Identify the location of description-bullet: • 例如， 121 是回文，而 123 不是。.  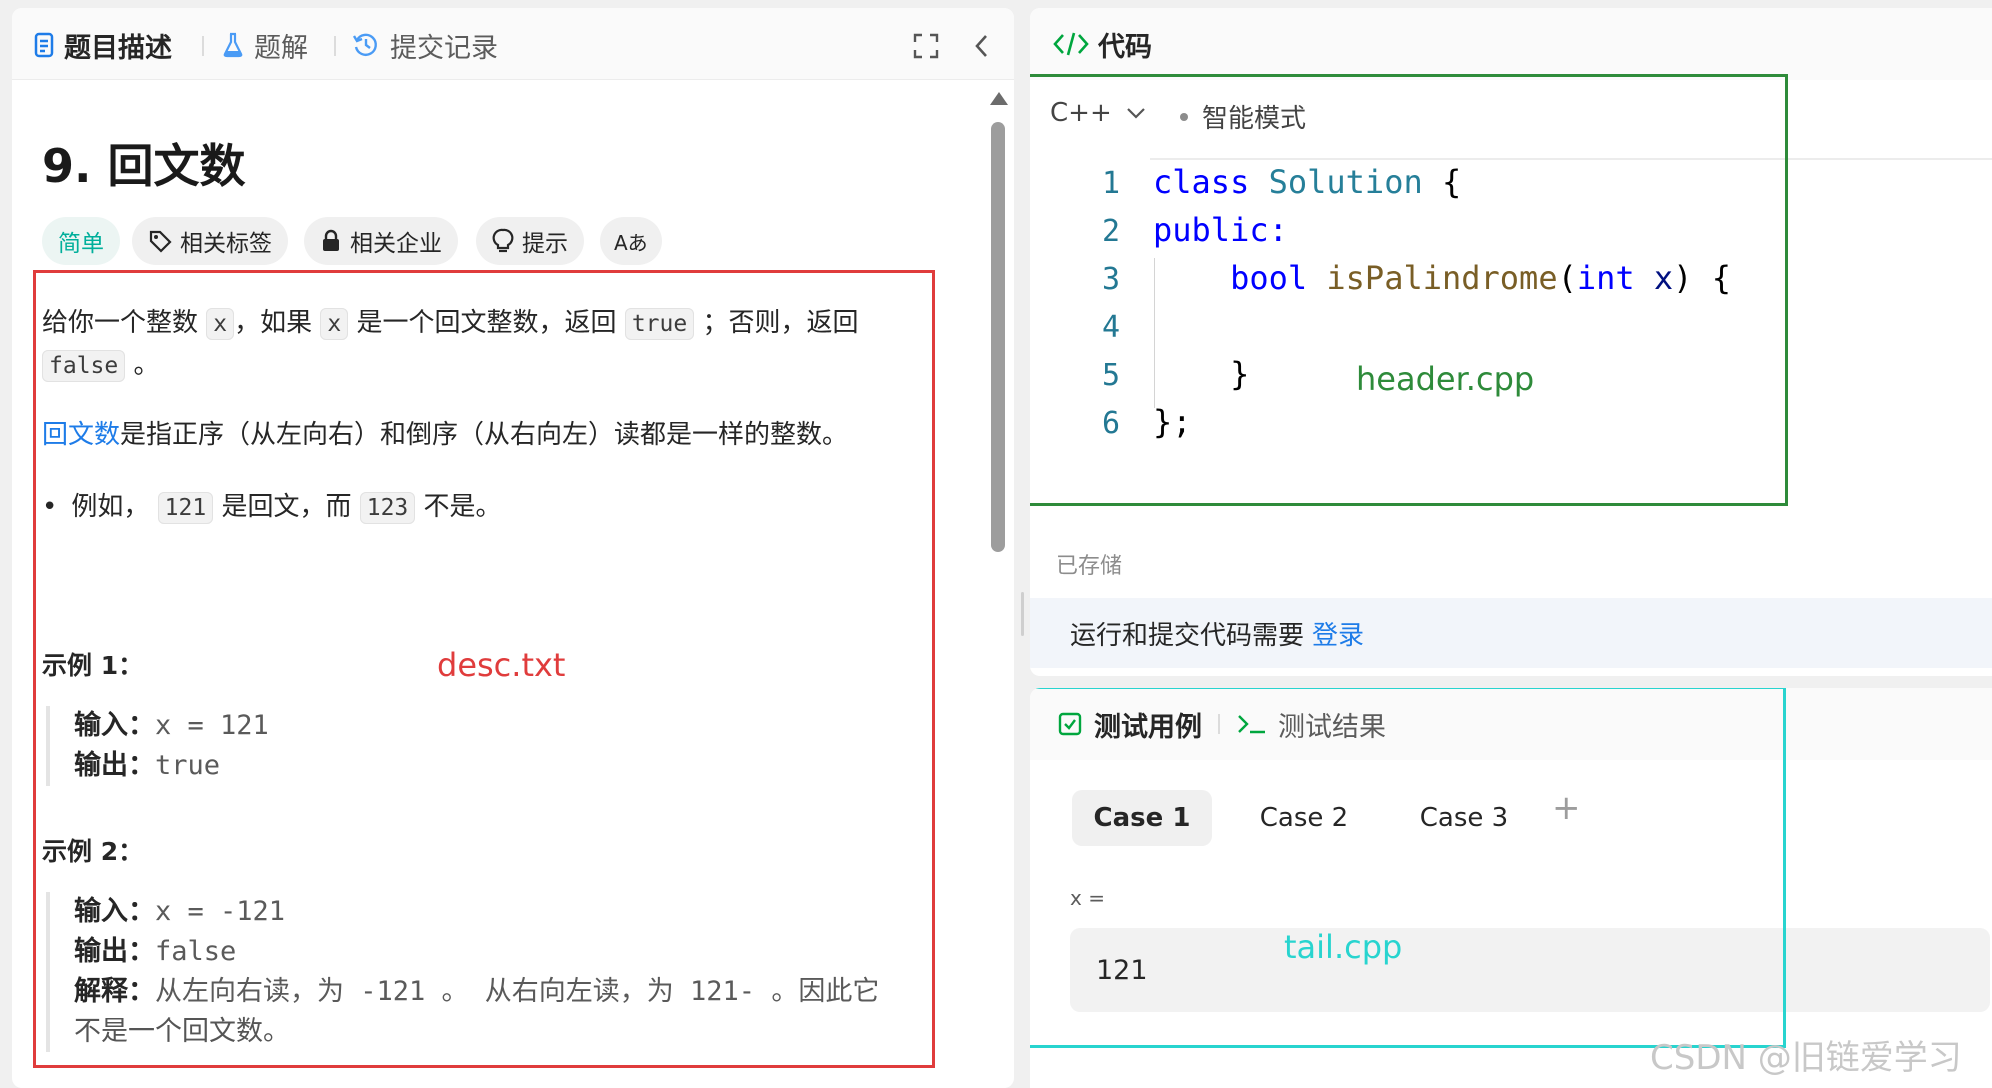
(272, 508).